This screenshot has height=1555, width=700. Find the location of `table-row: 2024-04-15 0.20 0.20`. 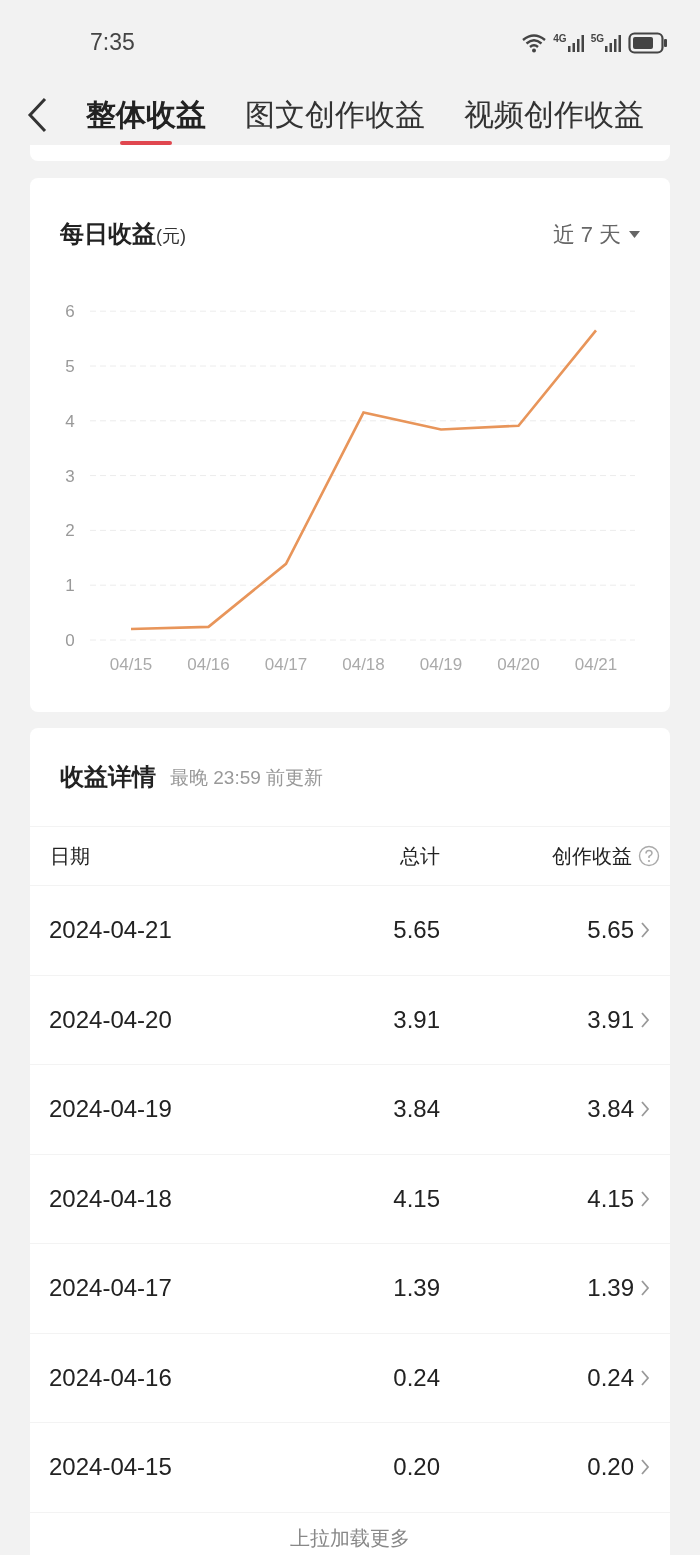

table-row: 2024-04-15 0.20 0.20 is located at coordinates (350, 1468).